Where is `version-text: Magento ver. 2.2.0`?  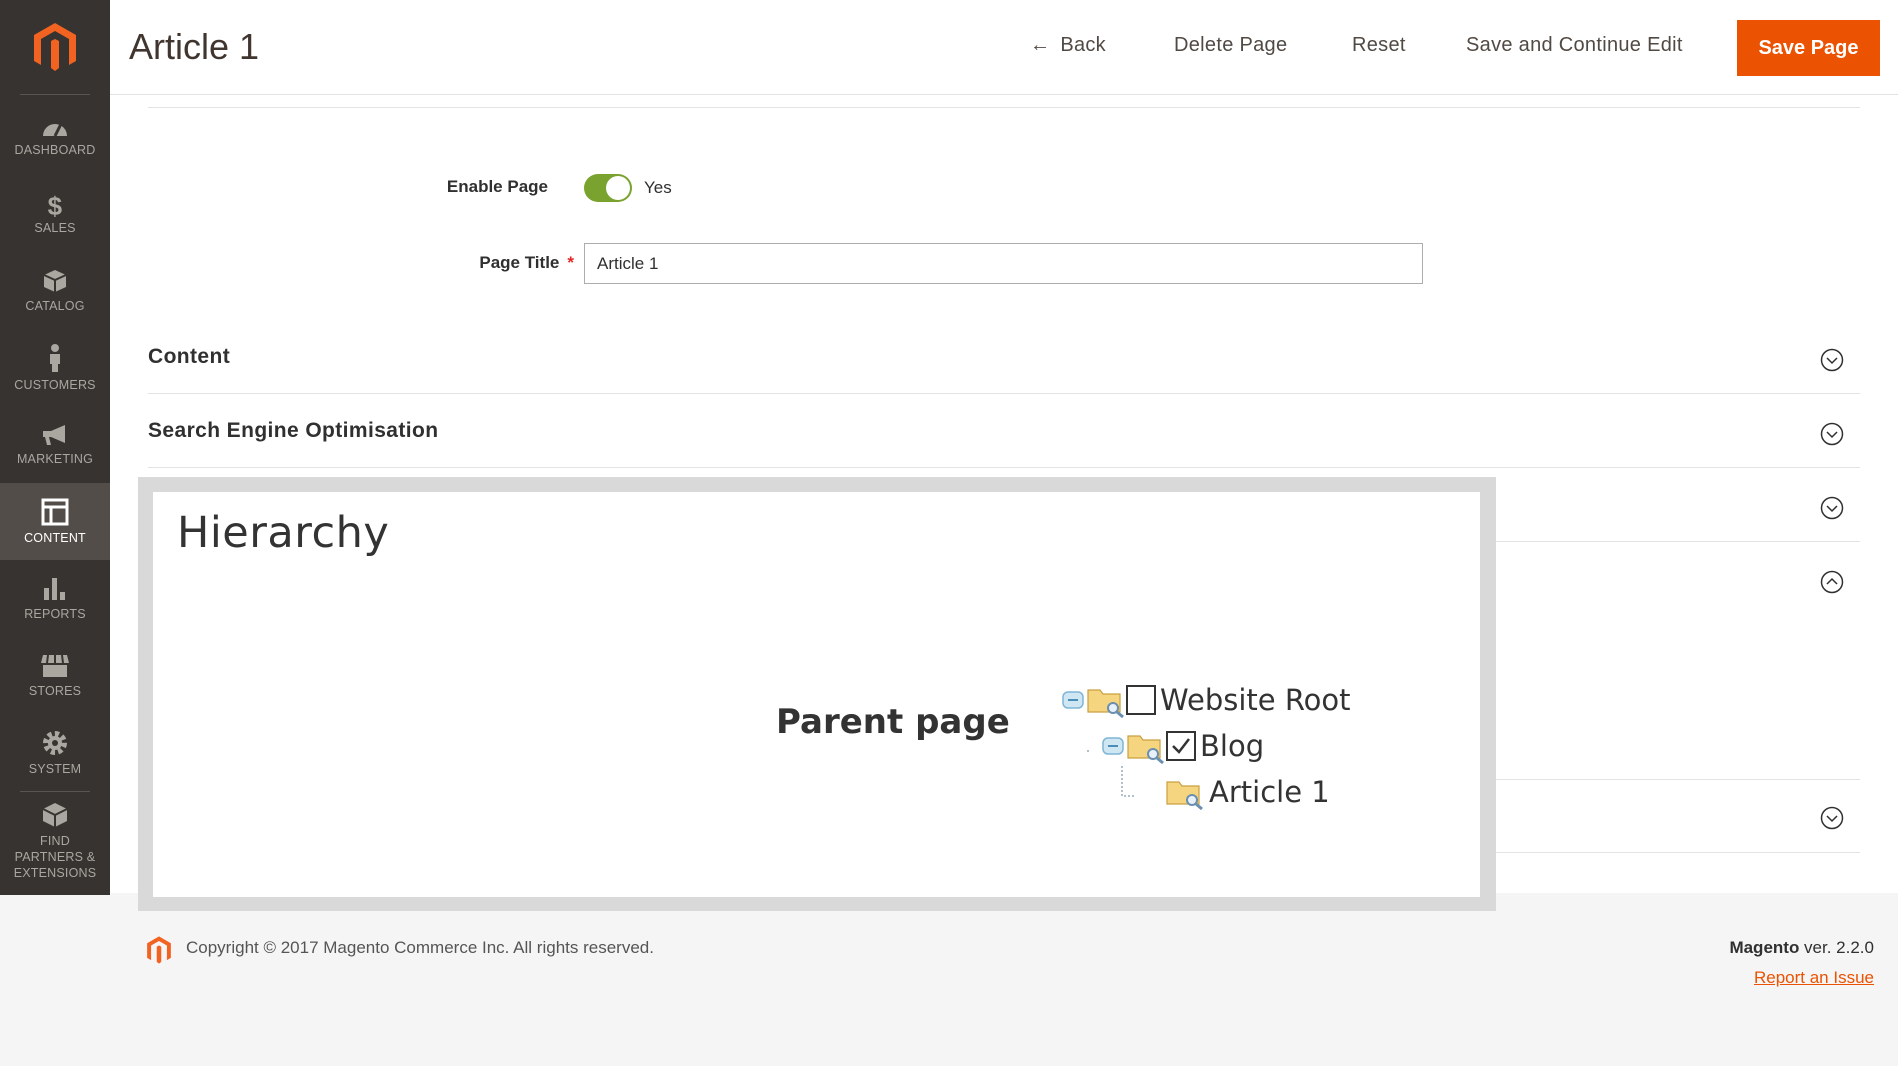
version-text: Magento ver. 2.2.0 is located at coordinates (1801, 948).